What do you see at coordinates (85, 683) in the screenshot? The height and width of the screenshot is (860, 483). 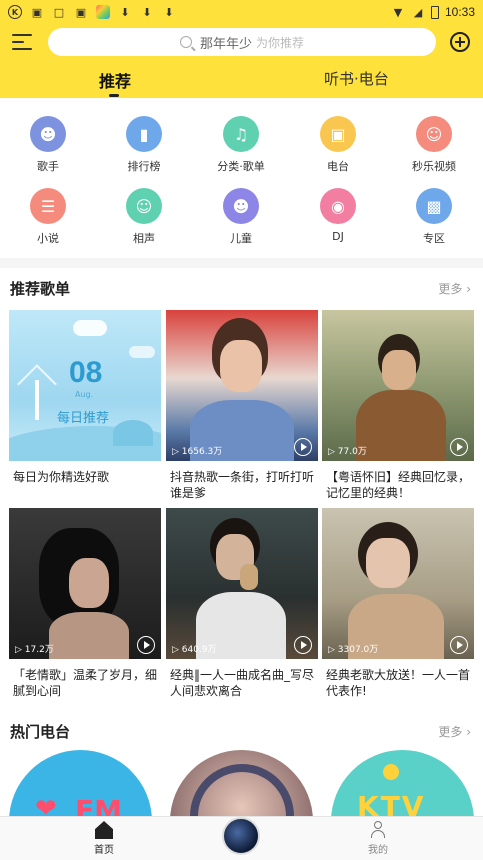 I see `playlist-title: 「老情歌」温柔了岁月，细腻到心间` at bounding box center [85, 683].